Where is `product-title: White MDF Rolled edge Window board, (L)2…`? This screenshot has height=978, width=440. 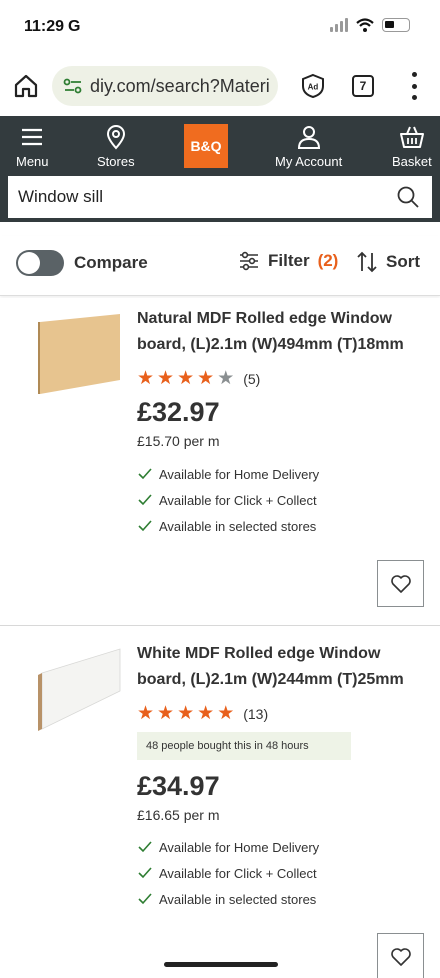 product-title: White MDF Rolled edge Window board, (L)2… is located at coordinates (283, 667).